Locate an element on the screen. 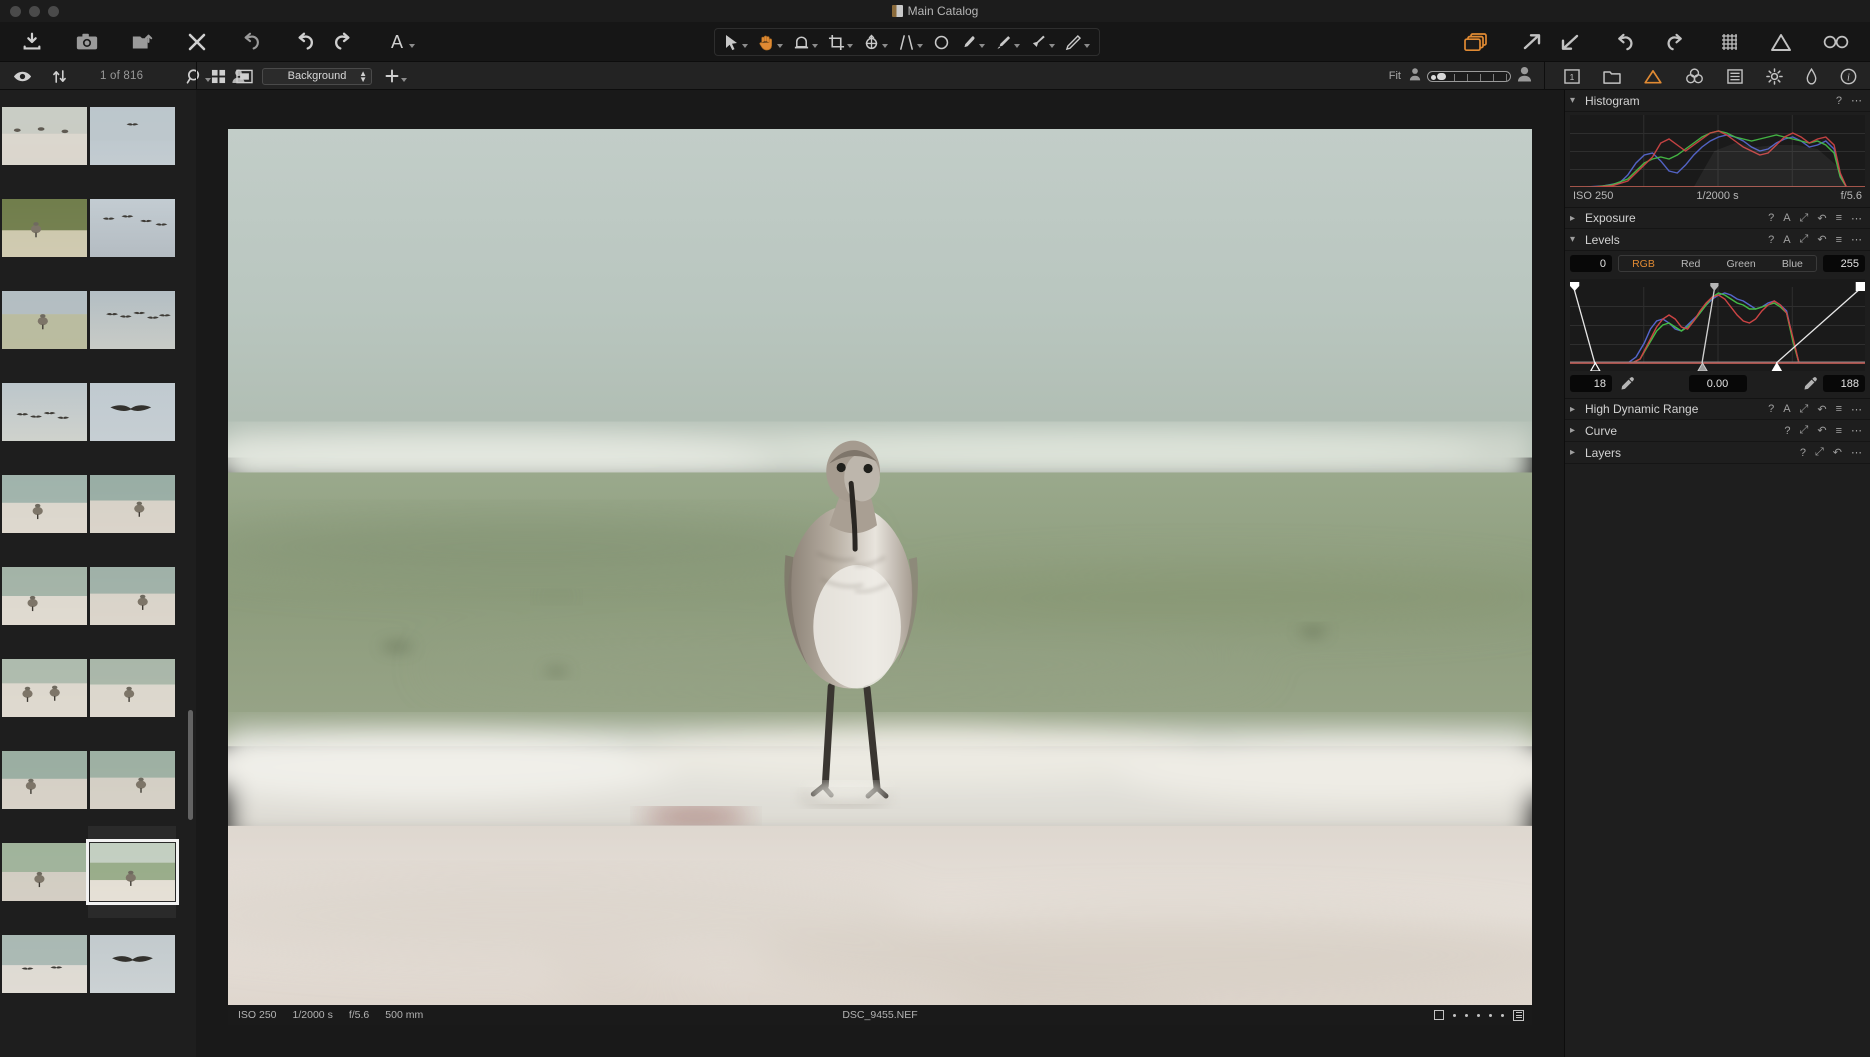 This screenshot has width=1870, height=1057. keystone-tool is located at coordinates (910, 42).